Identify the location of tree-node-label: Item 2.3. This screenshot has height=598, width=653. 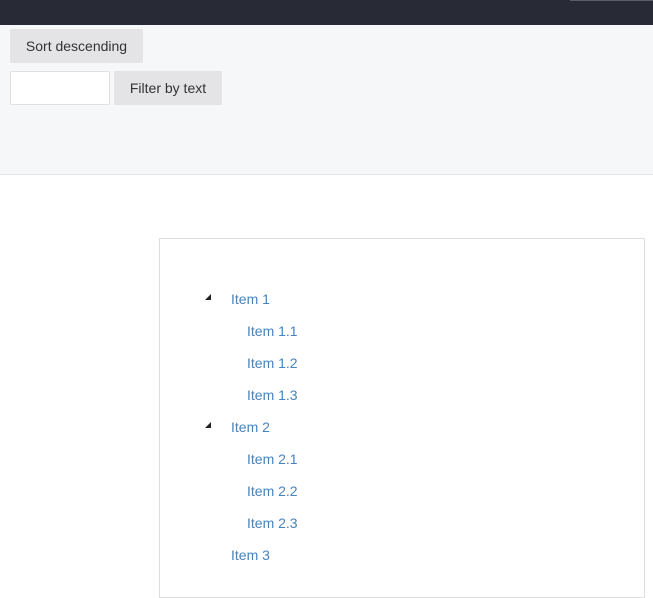
(272, 523).